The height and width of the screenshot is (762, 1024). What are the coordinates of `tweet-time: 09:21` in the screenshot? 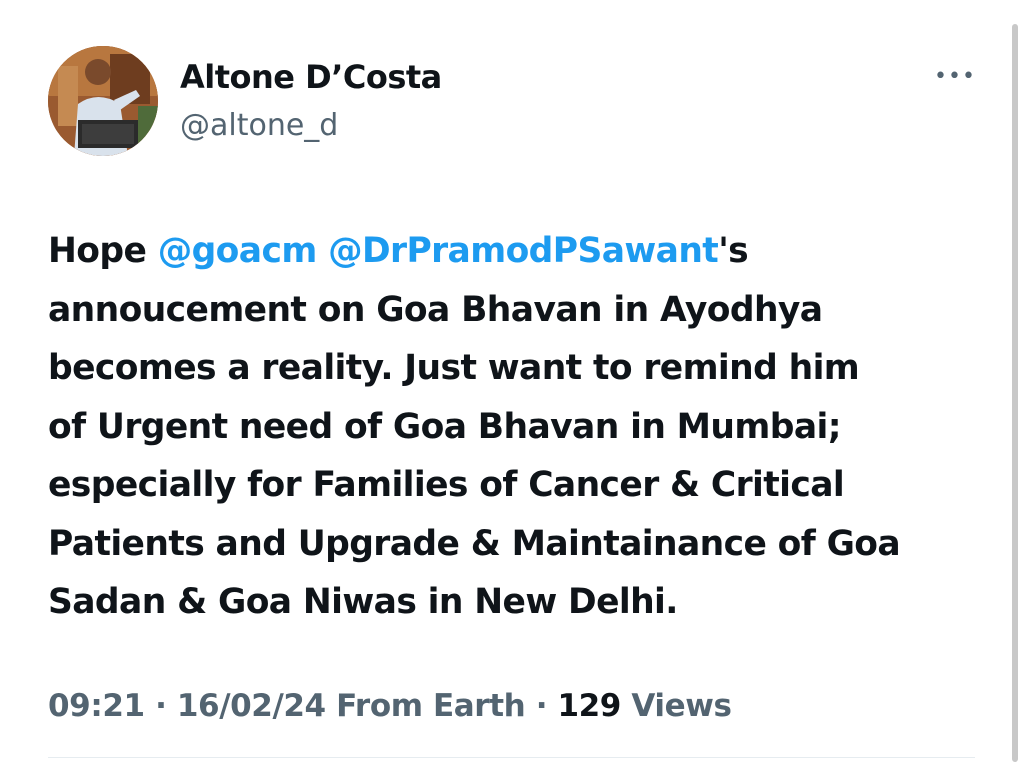 It's located at (96, 706).